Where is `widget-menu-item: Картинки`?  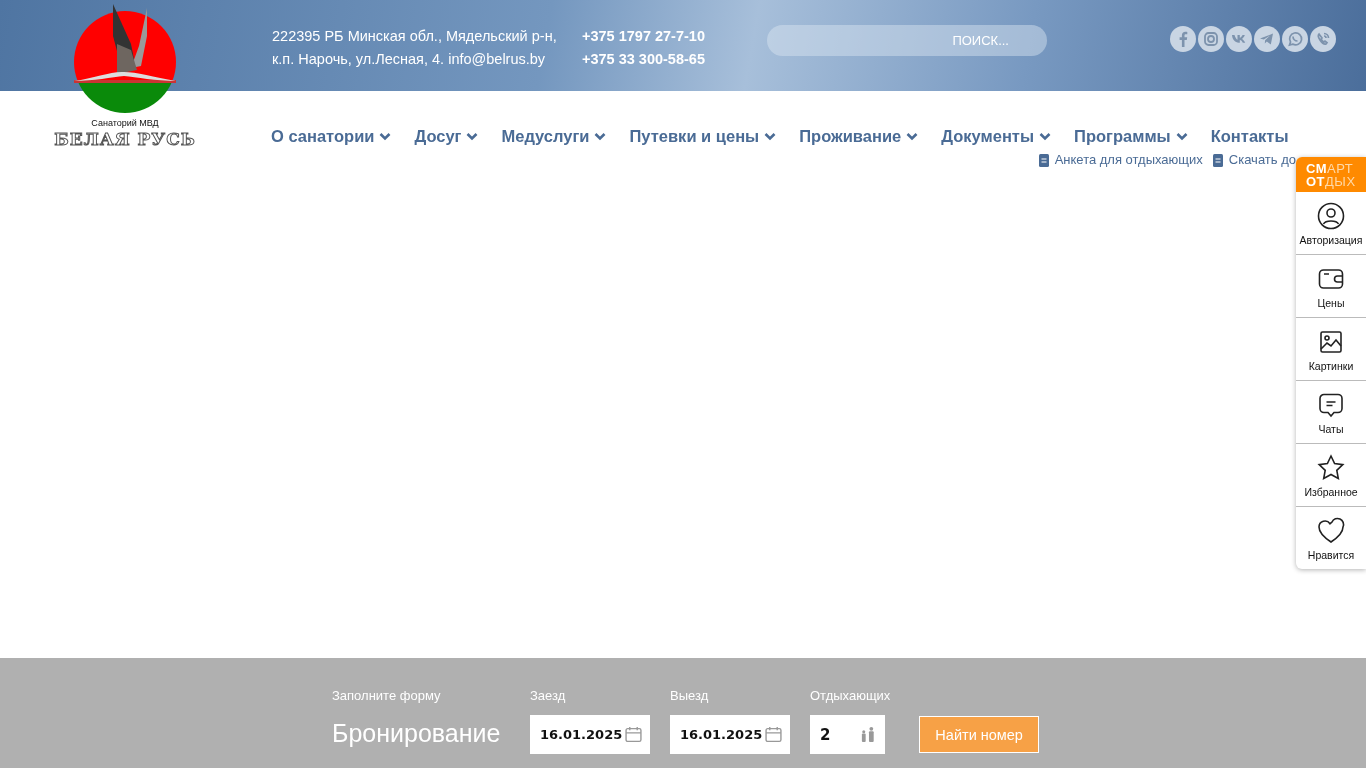 widget-menu-item: Картинки is located at coordinates (1331, 349).